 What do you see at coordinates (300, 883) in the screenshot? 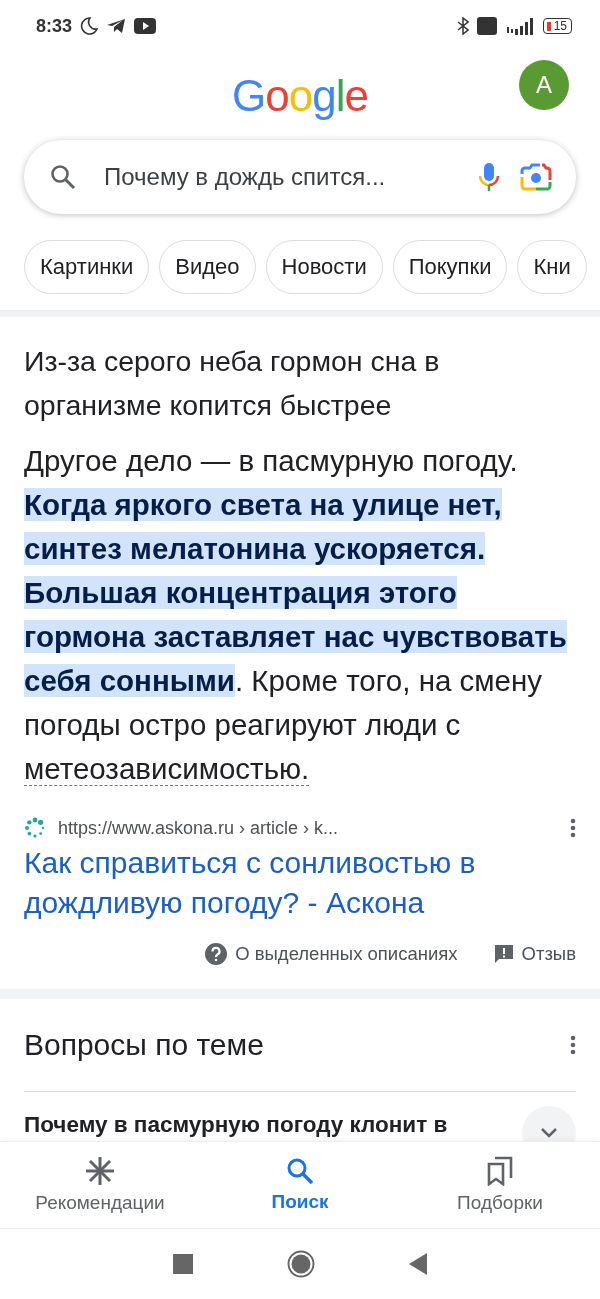
I see `result-title-link: Как справиться с сонливостью в дождливую погоду? - Аскона` at bounding box center [300, 883].